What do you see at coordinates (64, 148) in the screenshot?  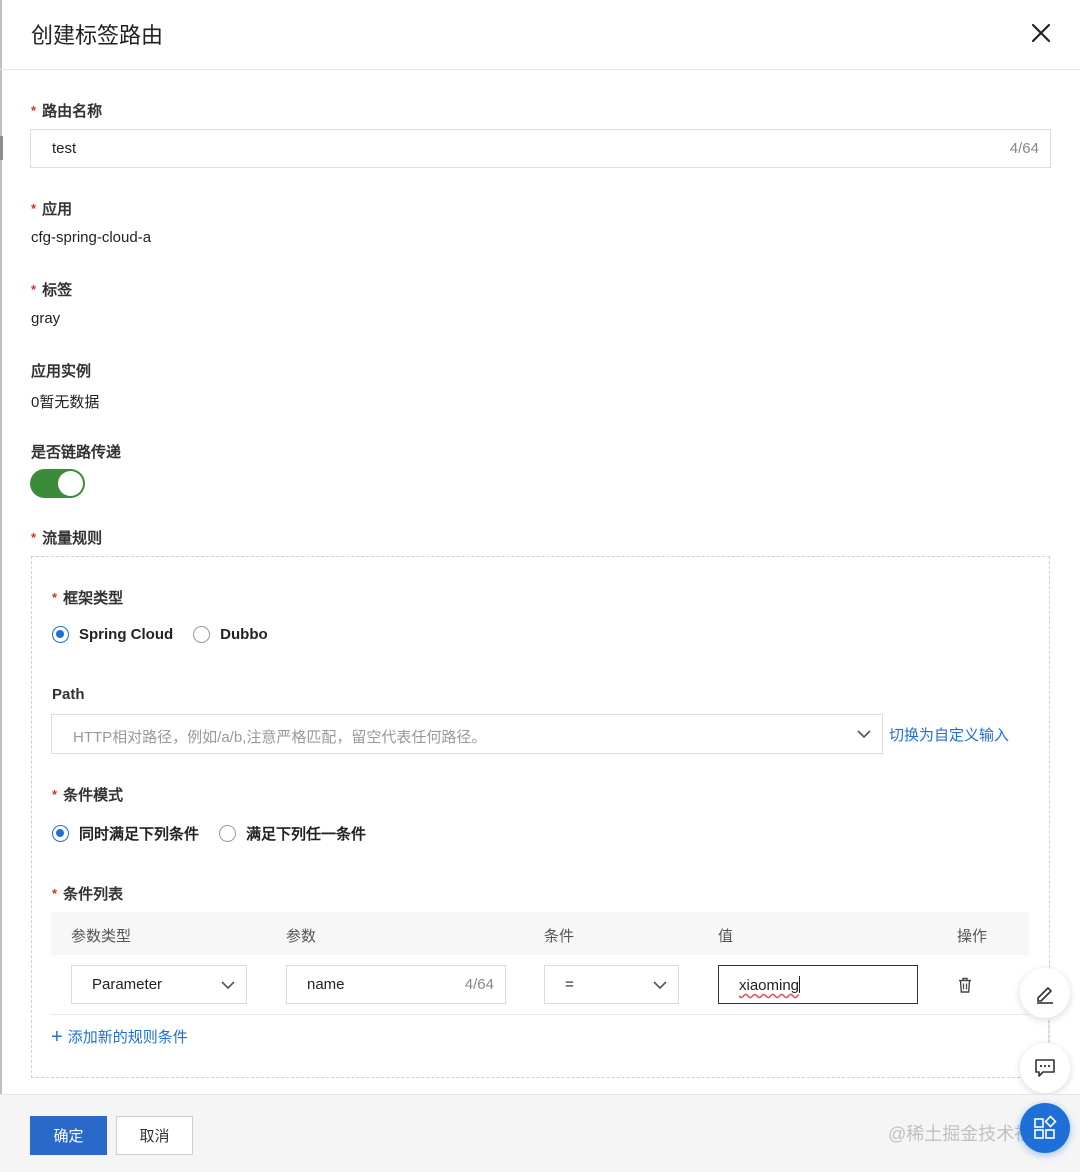 I see `route-name-value: test` at bounding box center [64, 148].